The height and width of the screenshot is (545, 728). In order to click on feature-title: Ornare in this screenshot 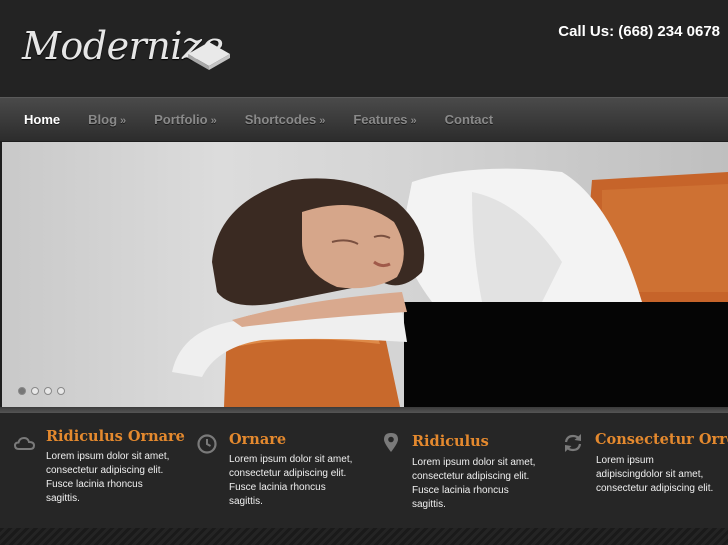, I will do `click(257, 439)`.